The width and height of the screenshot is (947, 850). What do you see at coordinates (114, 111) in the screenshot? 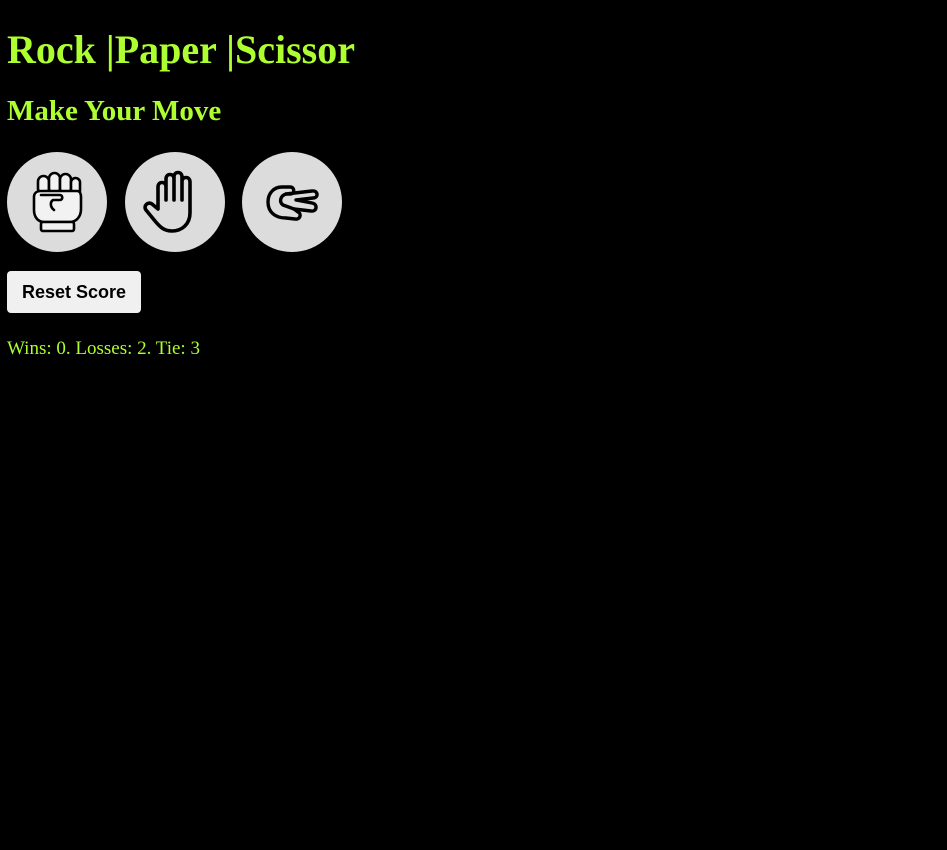
I see `make-move-heading: Make Your Move` at bounding box center [114, 111].